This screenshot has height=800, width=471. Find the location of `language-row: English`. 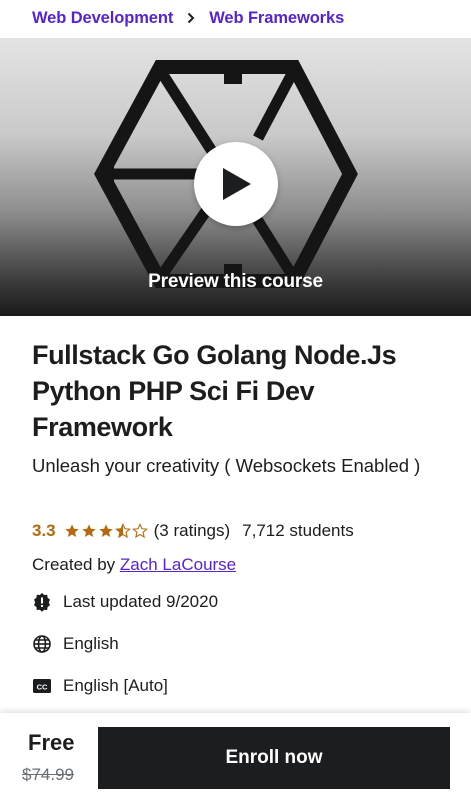

language-row: English is located at coordinates (75, 644).